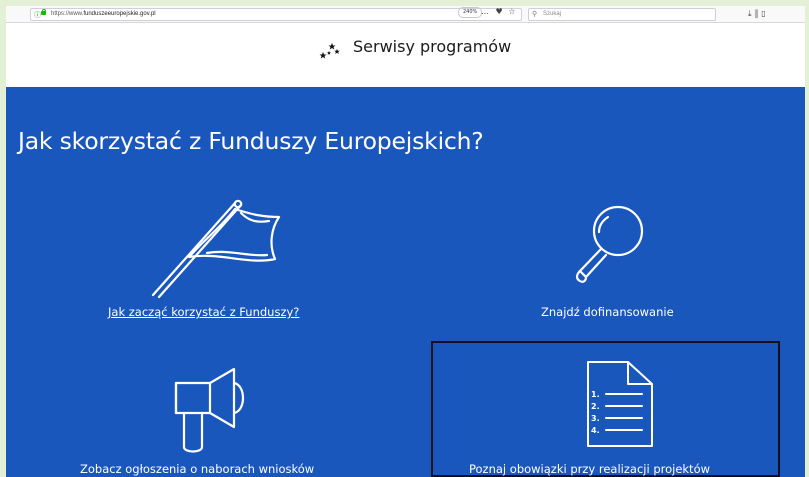  What do you see at coordinates (609, 244) in the screenshot?
I see `magnifier-icon` at bounding box center [609, 244].